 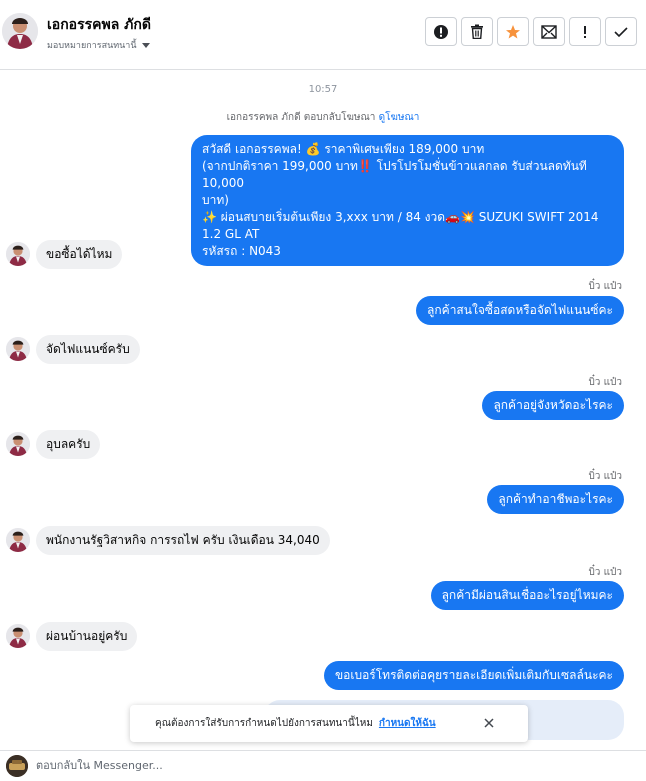 I want to click on assign-to-me-link: กำหนดให้ฉัน, so click(x=407, y=723).